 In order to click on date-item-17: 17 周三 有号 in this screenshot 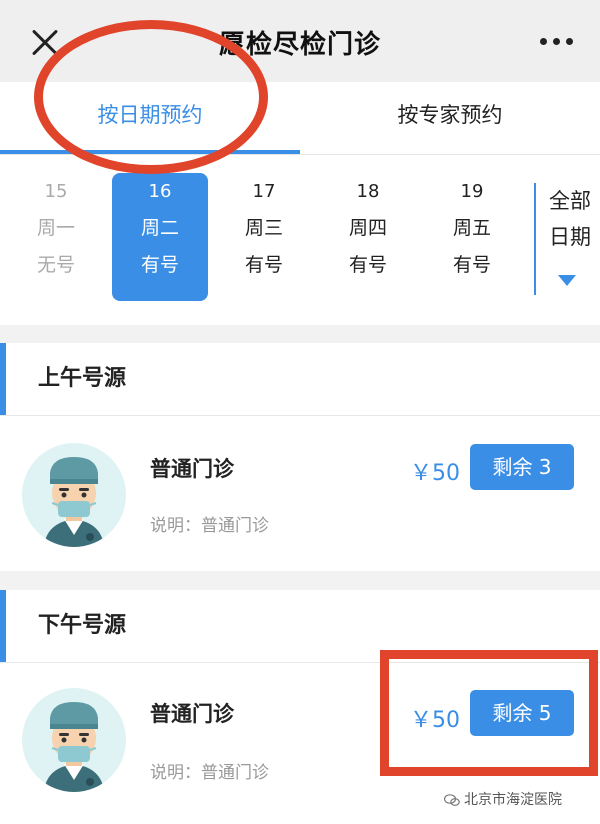, I will do `click(264, 237)`.